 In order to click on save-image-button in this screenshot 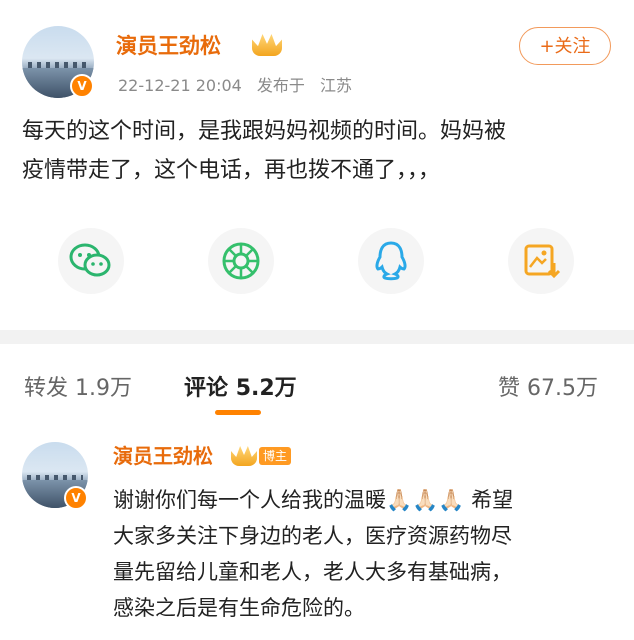, I will do `click(541, 261)`.